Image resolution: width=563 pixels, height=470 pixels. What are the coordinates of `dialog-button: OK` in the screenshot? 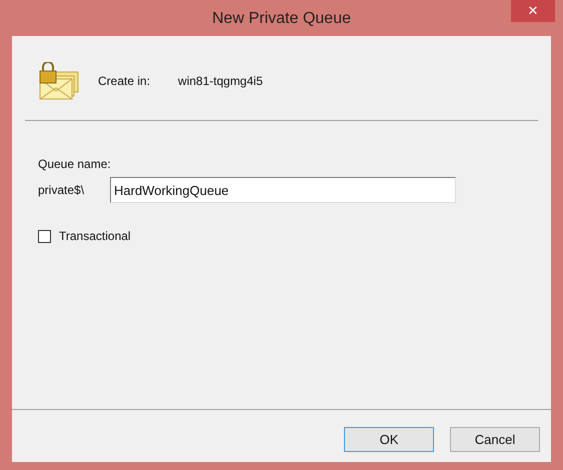 It's located at (389, 439).